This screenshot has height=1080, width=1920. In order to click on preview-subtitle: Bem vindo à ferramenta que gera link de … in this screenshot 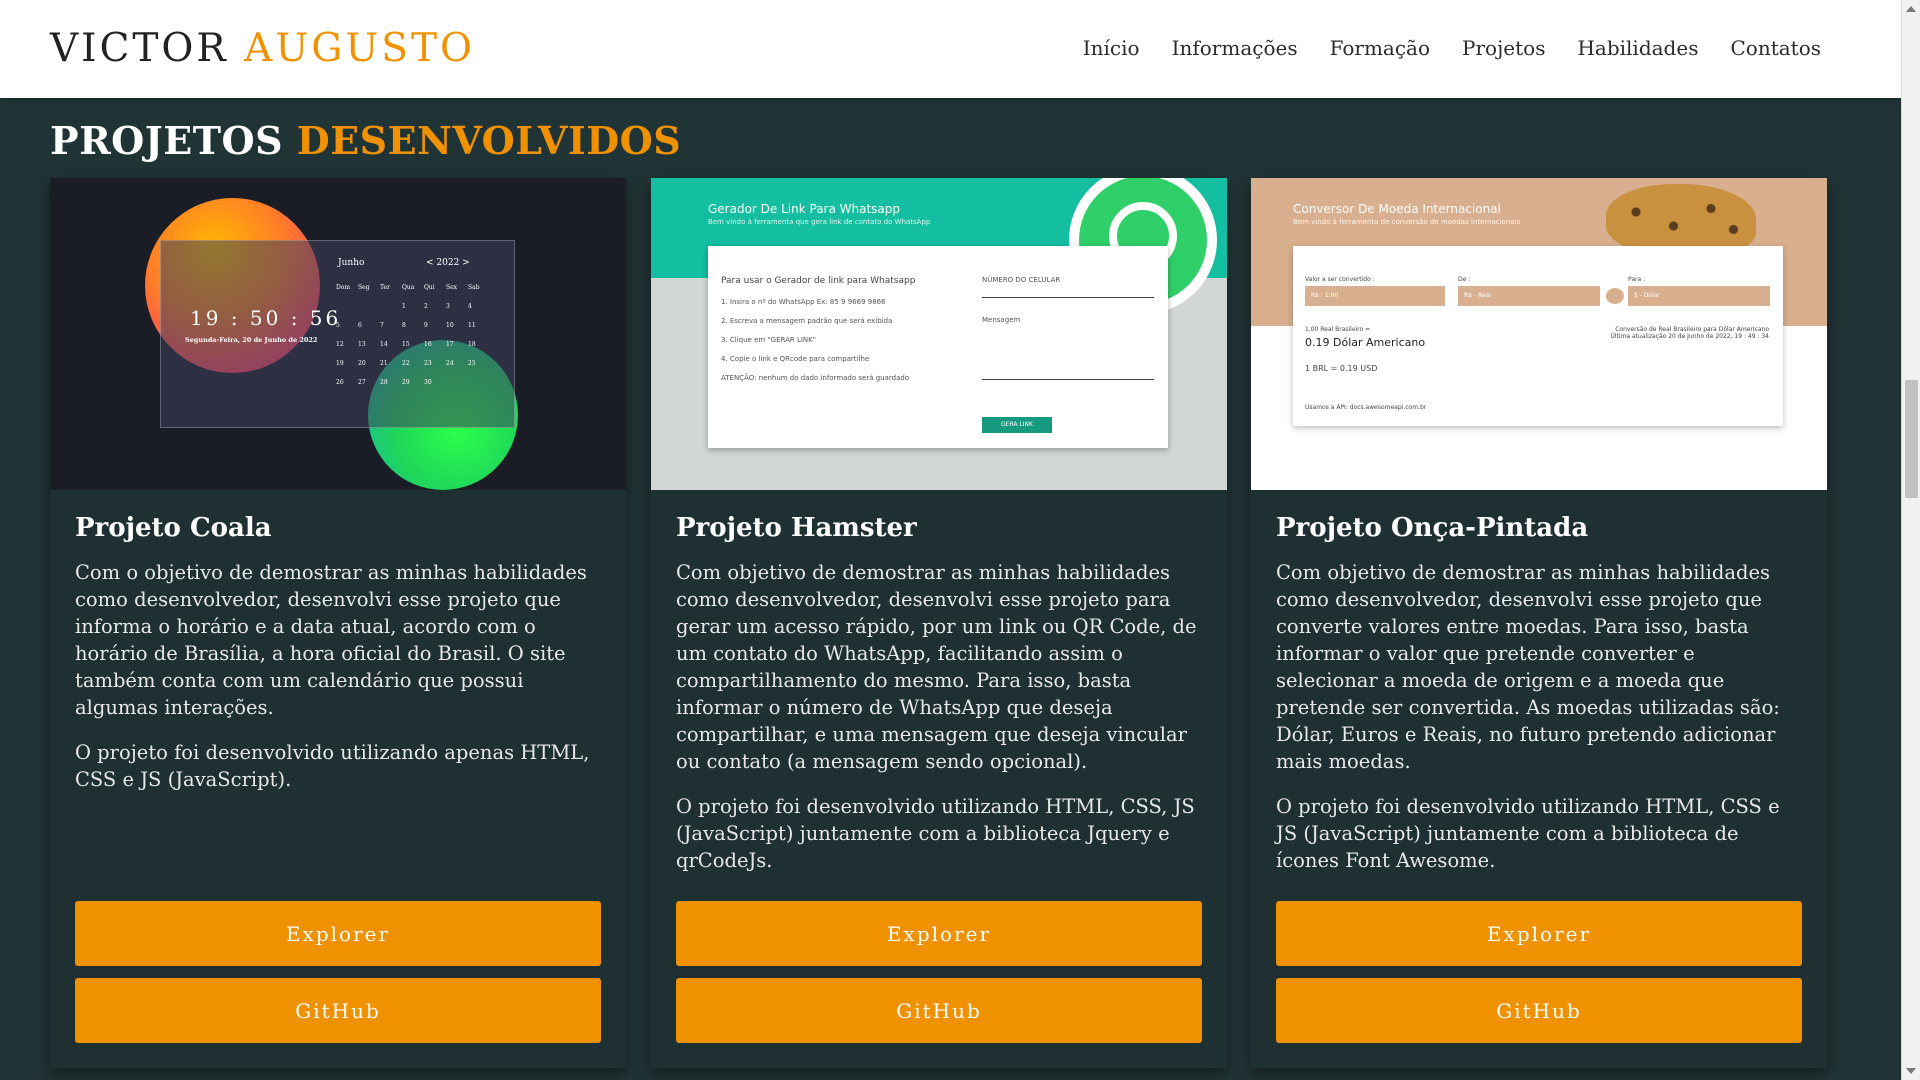, I will do `click(819, 222)`.